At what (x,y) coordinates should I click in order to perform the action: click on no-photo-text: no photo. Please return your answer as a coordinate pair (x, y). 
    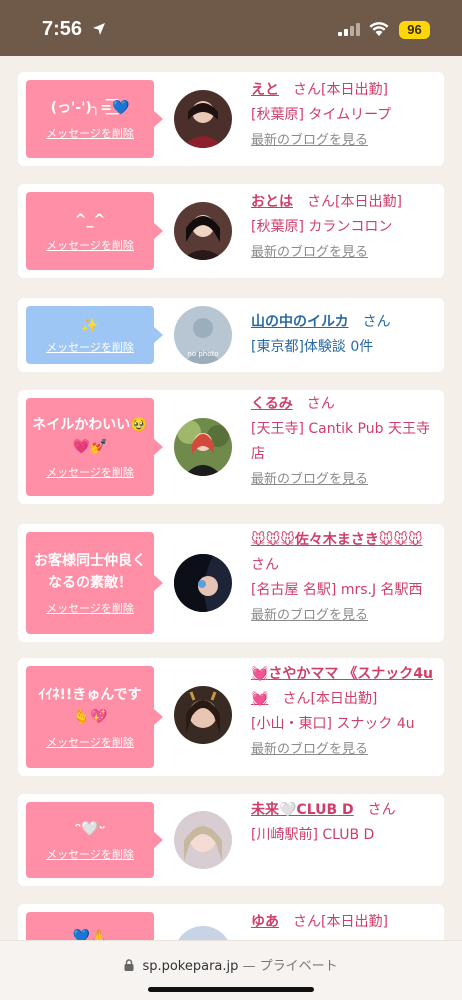
    Looking at the image, I should click on (202, 354).